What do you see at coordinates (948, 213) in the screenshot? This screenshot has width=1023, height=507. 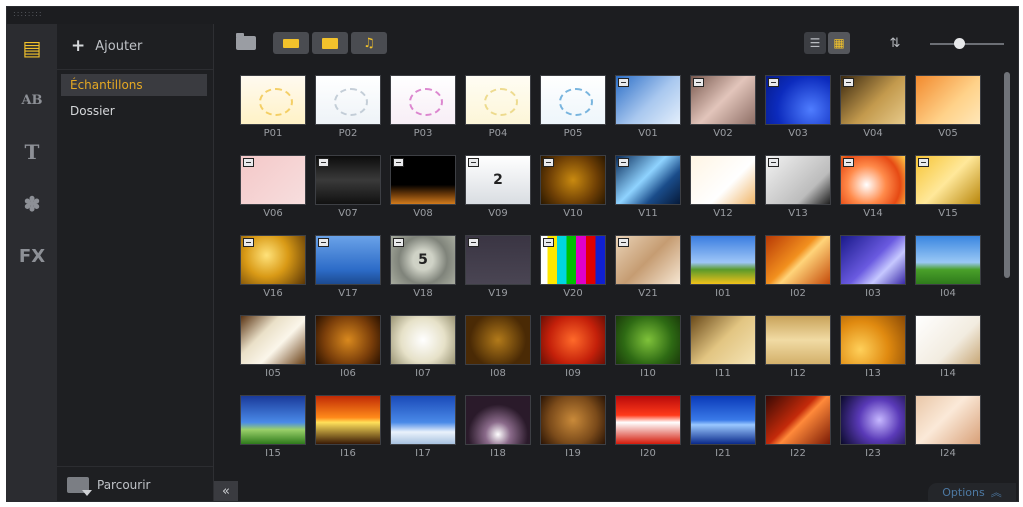 I see `thumbnail-label: V15` at bounding box center [948, 213].